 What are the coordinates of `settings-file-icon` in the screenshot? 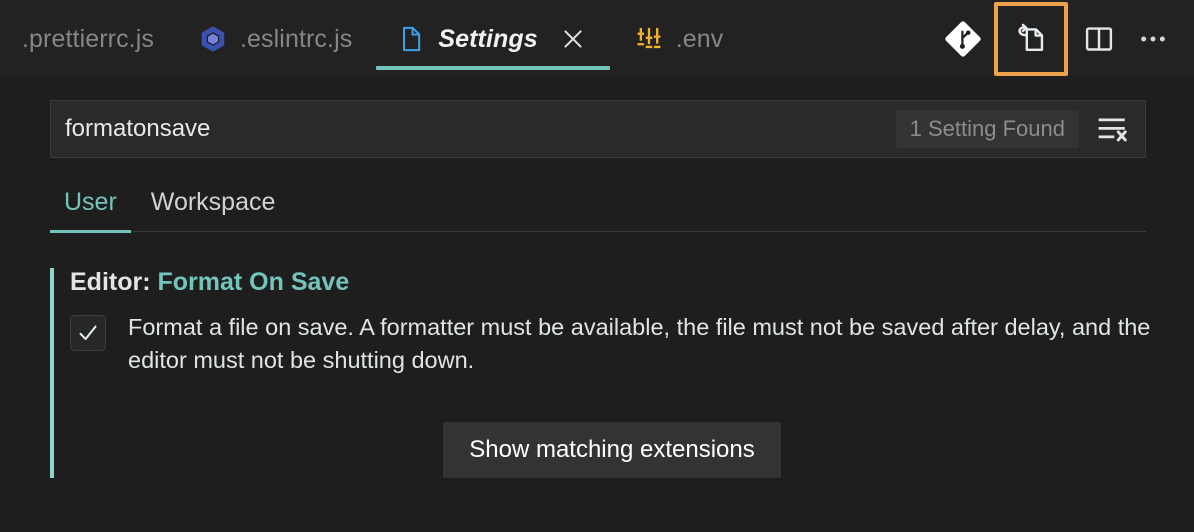 It's located at (411, 39).